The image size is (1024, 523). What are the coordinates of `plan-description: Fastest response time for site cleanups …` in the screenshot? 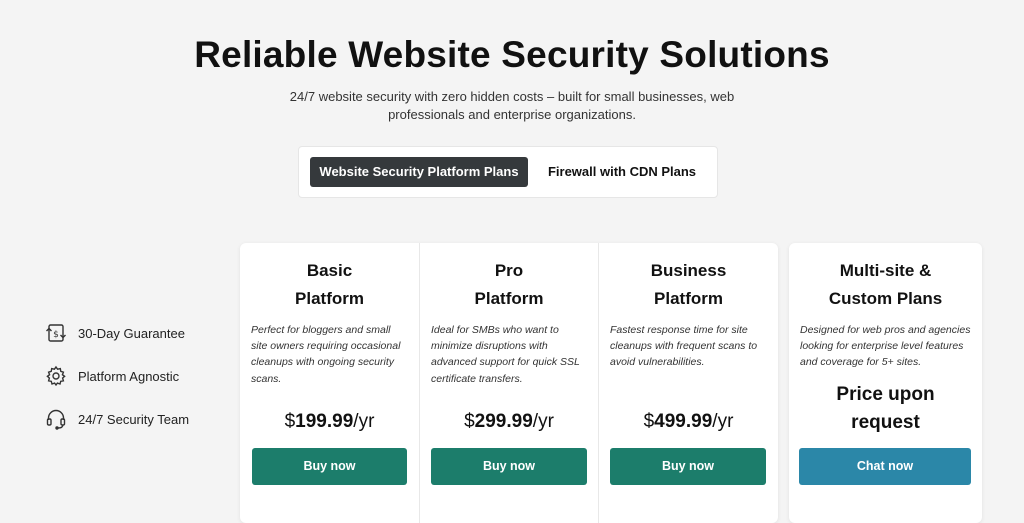 It's located at (684, 346).